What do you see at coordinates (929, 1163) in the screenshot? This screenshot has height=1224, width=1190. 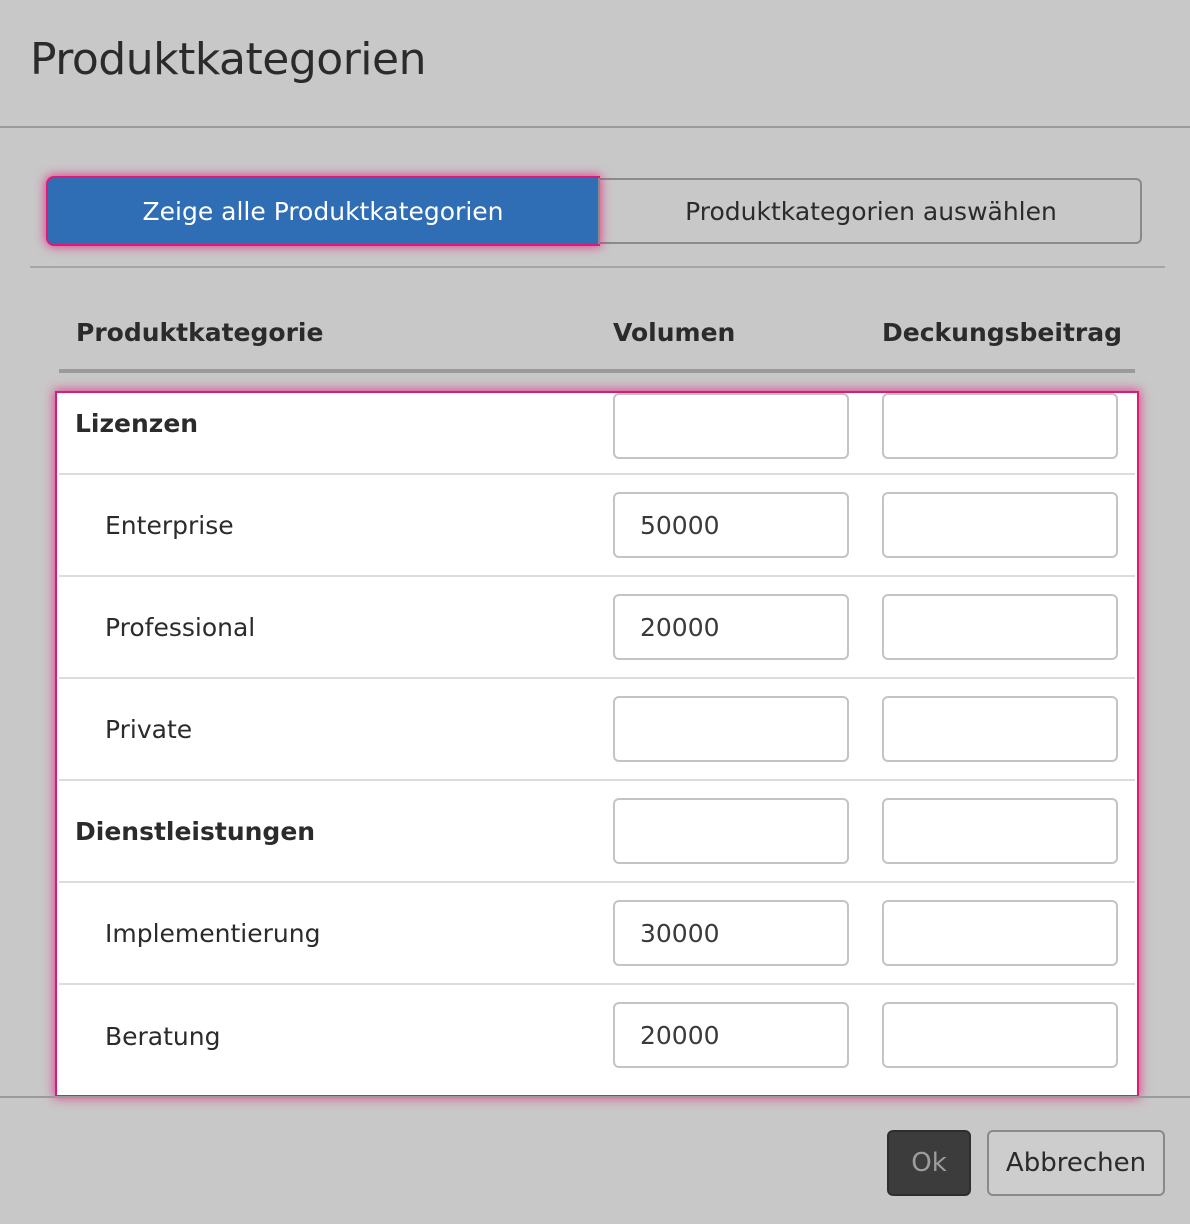 I see `ok-button: Ok` at bounding box center [929, 1163].